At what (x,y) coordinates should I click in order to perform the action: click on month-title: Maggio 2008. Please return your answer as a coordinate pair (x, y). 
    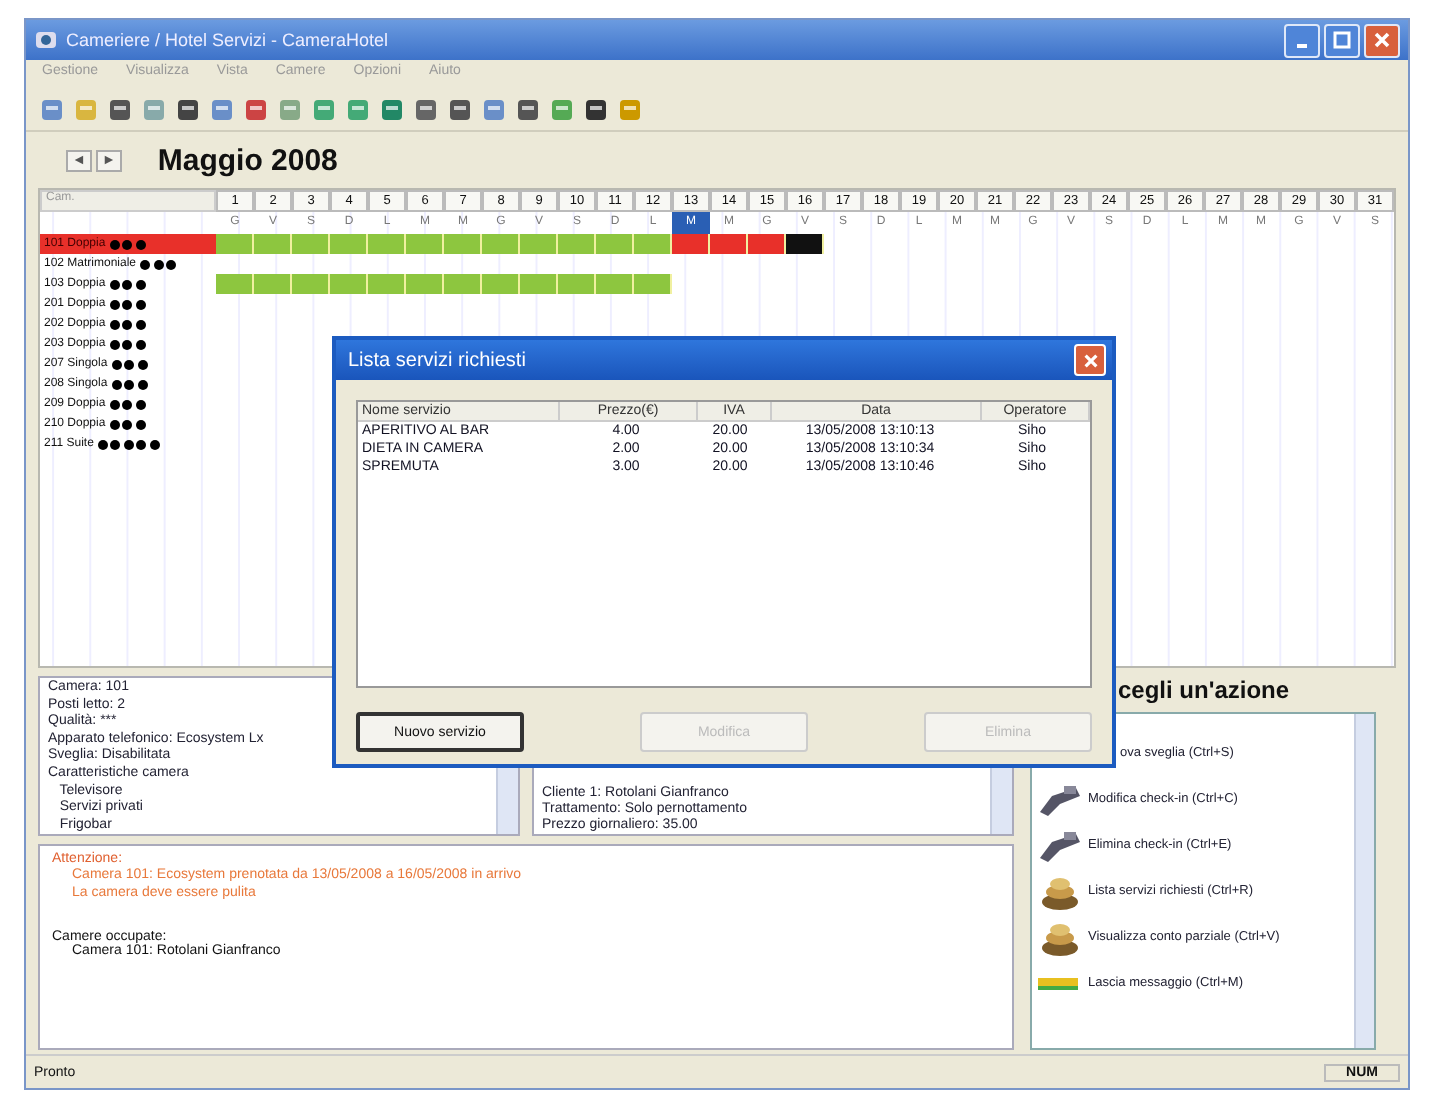
    Looking at the image, I should click on (247, 160).